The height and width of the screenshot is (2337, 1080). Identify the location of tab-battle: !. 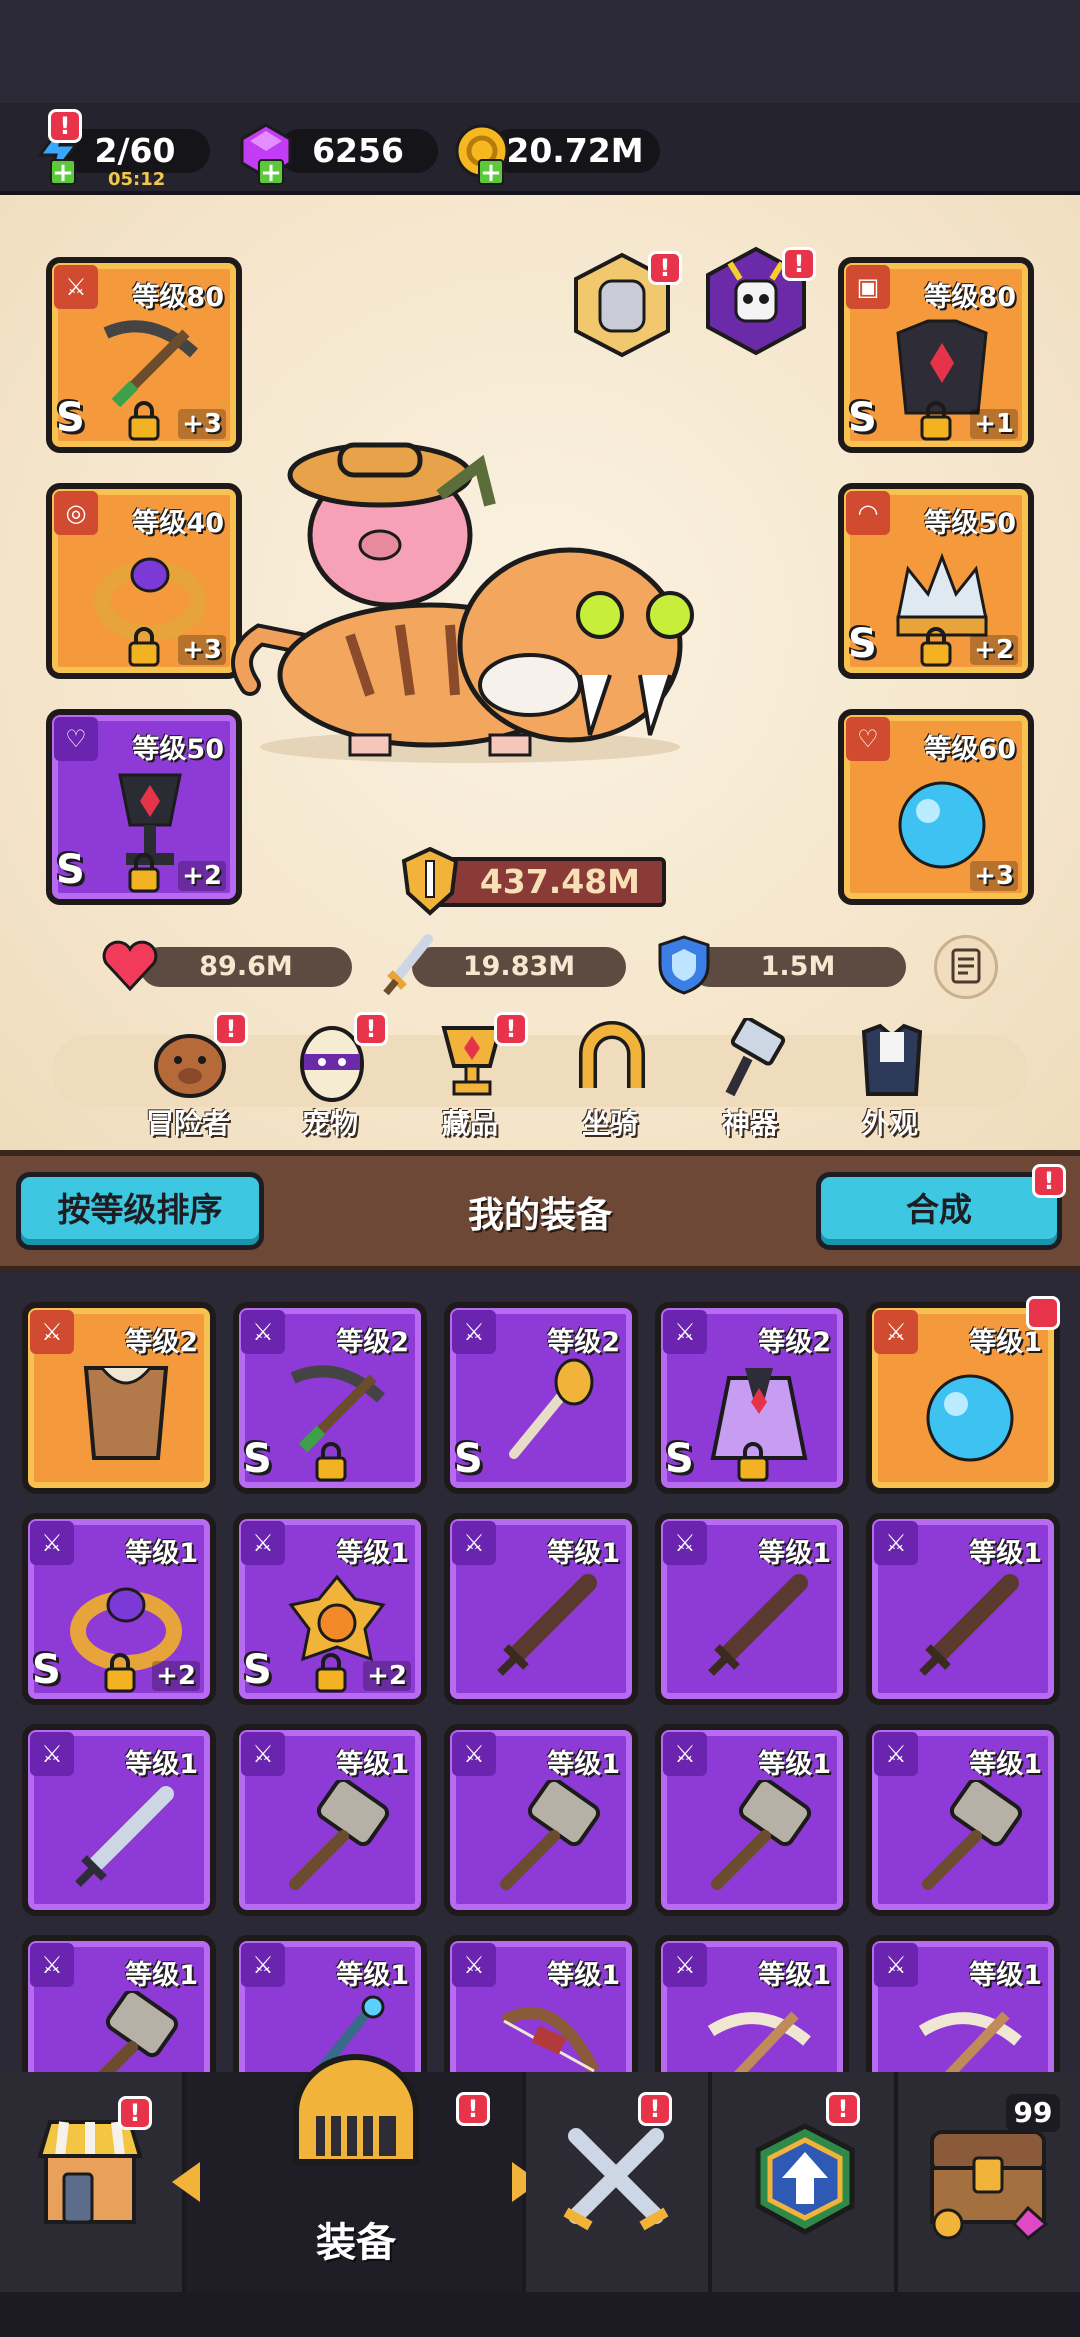
(619, 2182).